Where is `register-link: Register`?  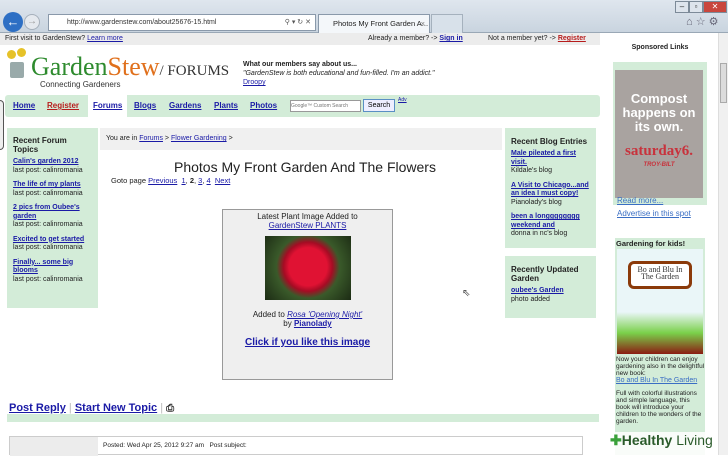 register-link: Register is located at coordinates (572, 38).